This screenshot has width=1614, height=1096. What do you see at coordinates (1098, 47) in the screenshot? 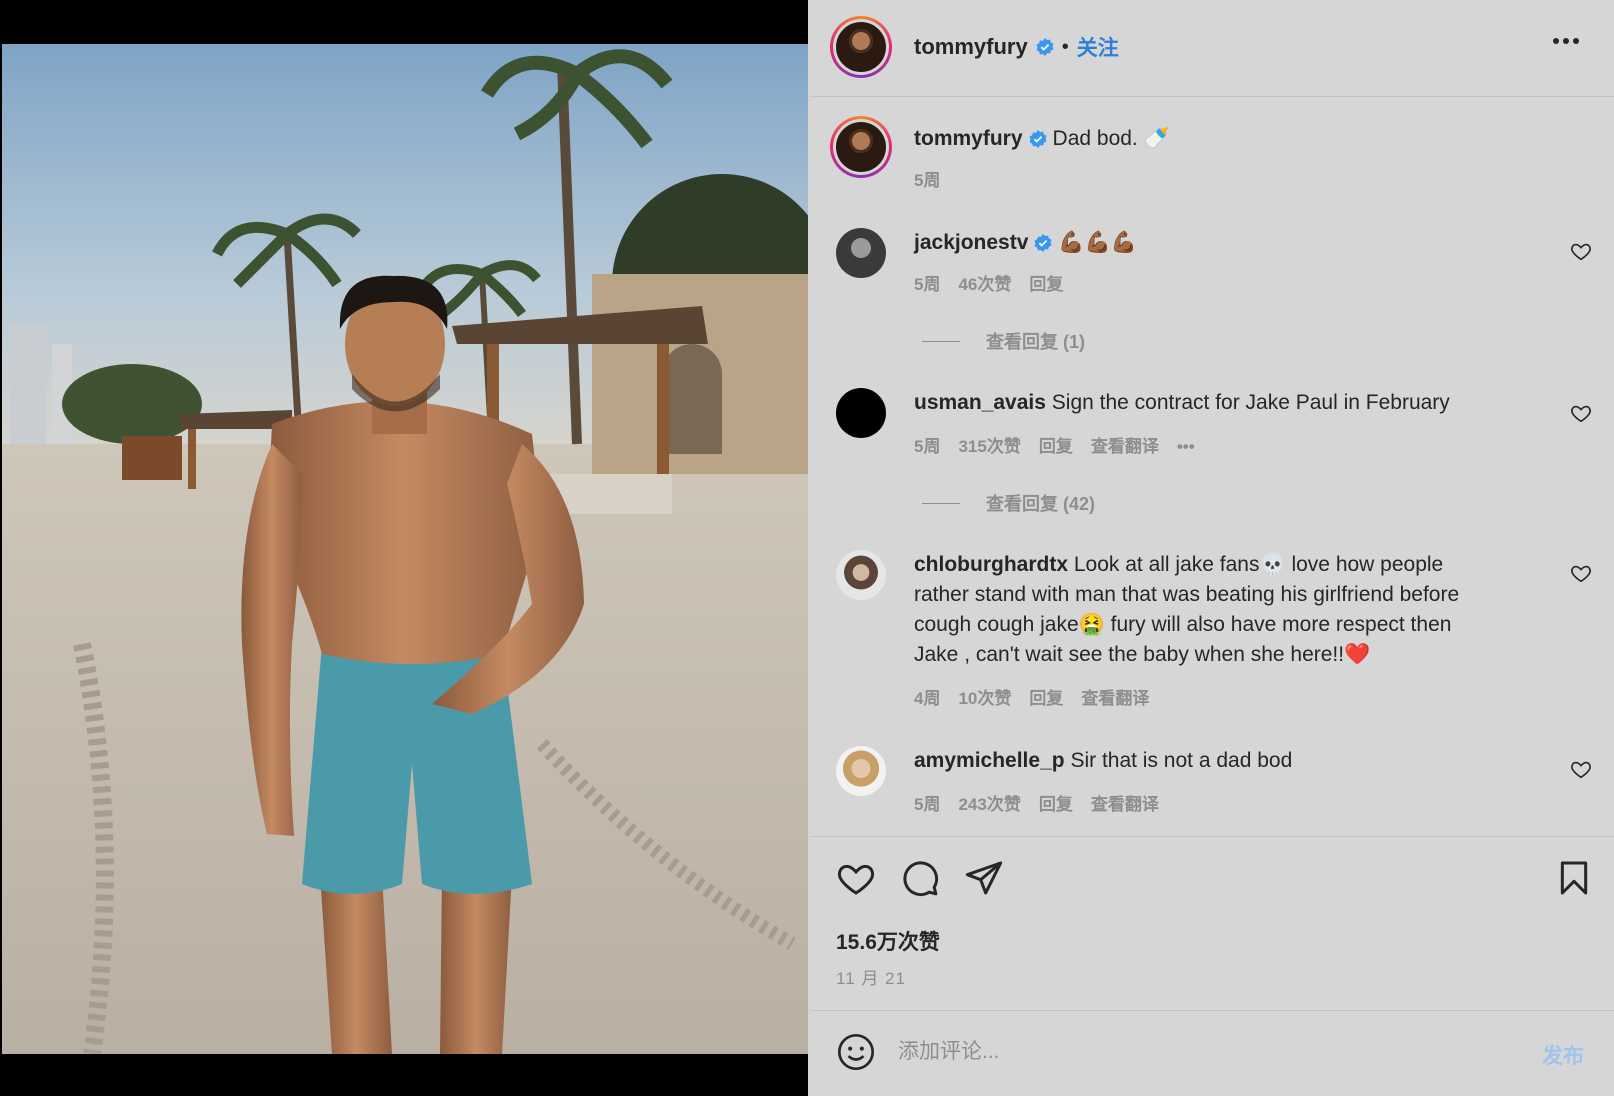
I see `follow-button: 关注` at bounding box center [1098, 47].